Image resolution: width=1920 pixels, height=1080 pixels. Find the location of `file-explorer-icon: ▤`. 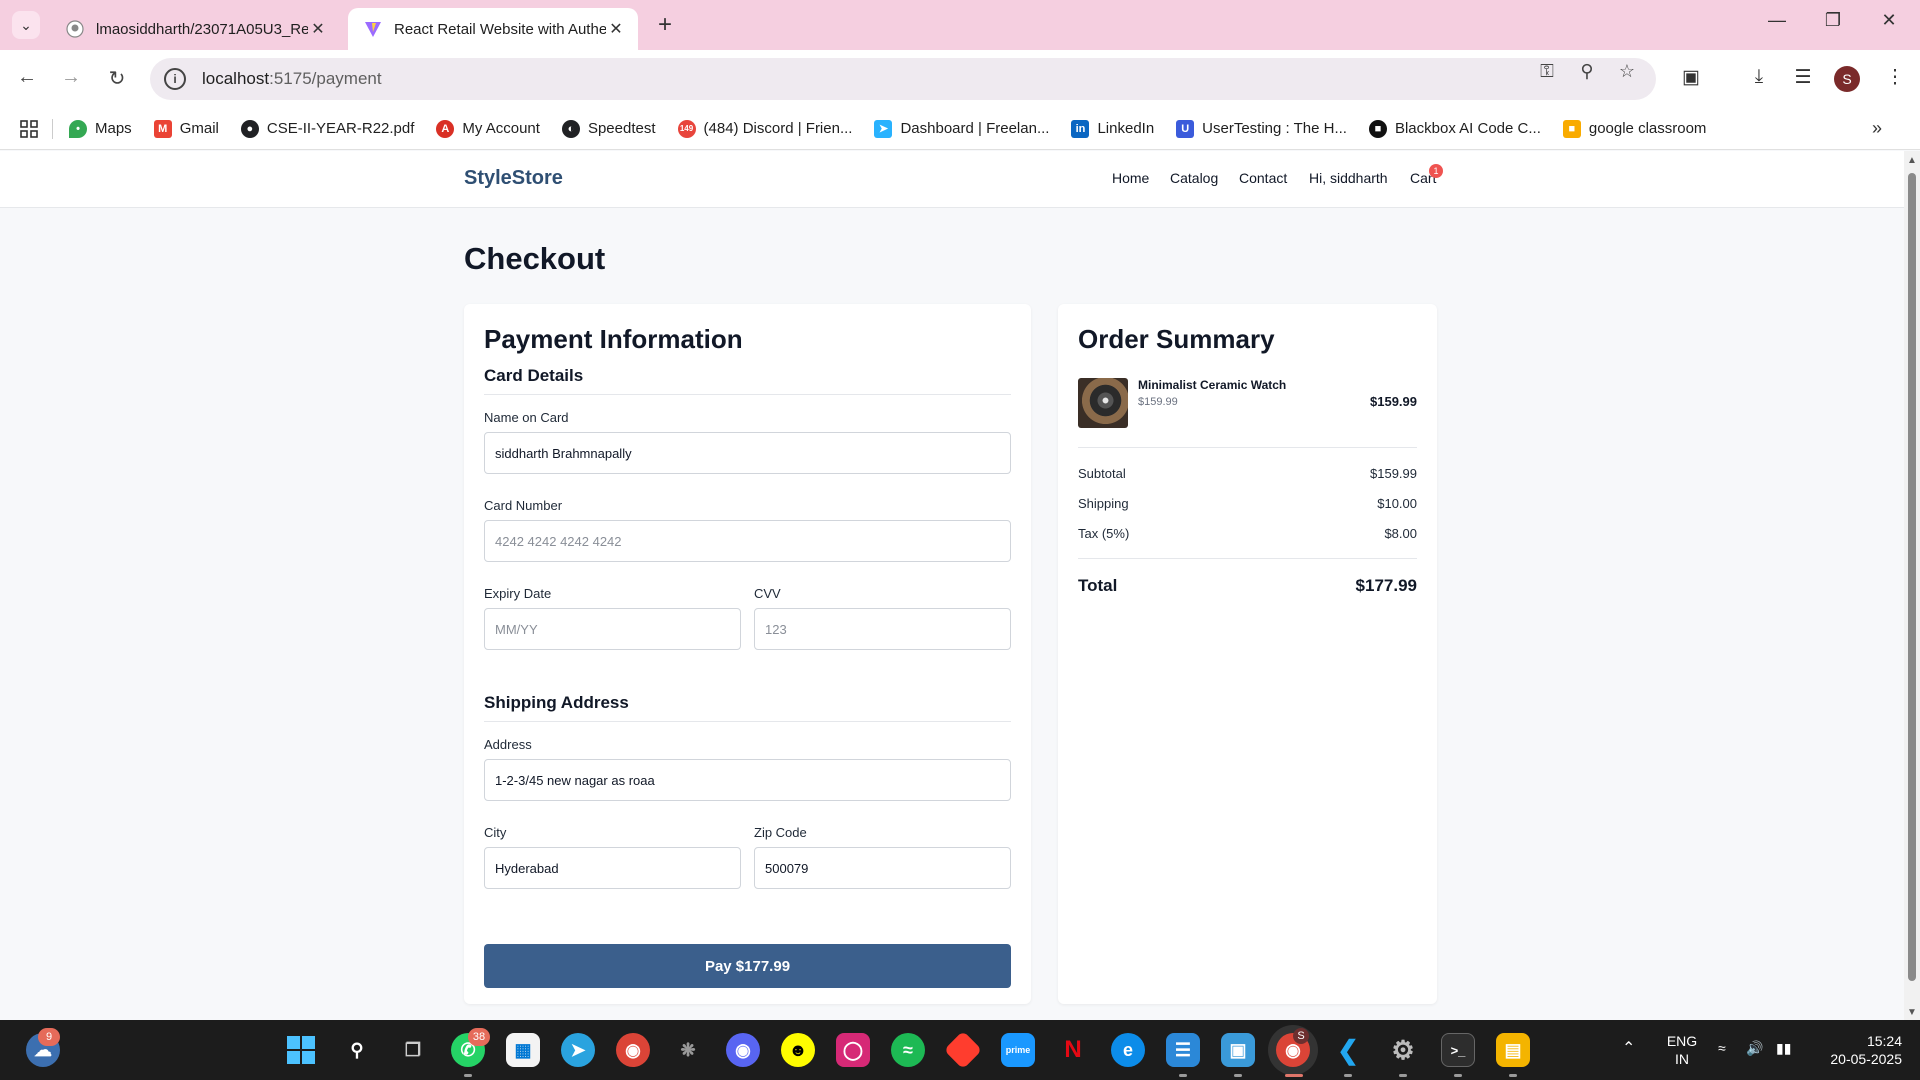

file-explorer-icon: ▤ is located at coordinates (1513, 1050).